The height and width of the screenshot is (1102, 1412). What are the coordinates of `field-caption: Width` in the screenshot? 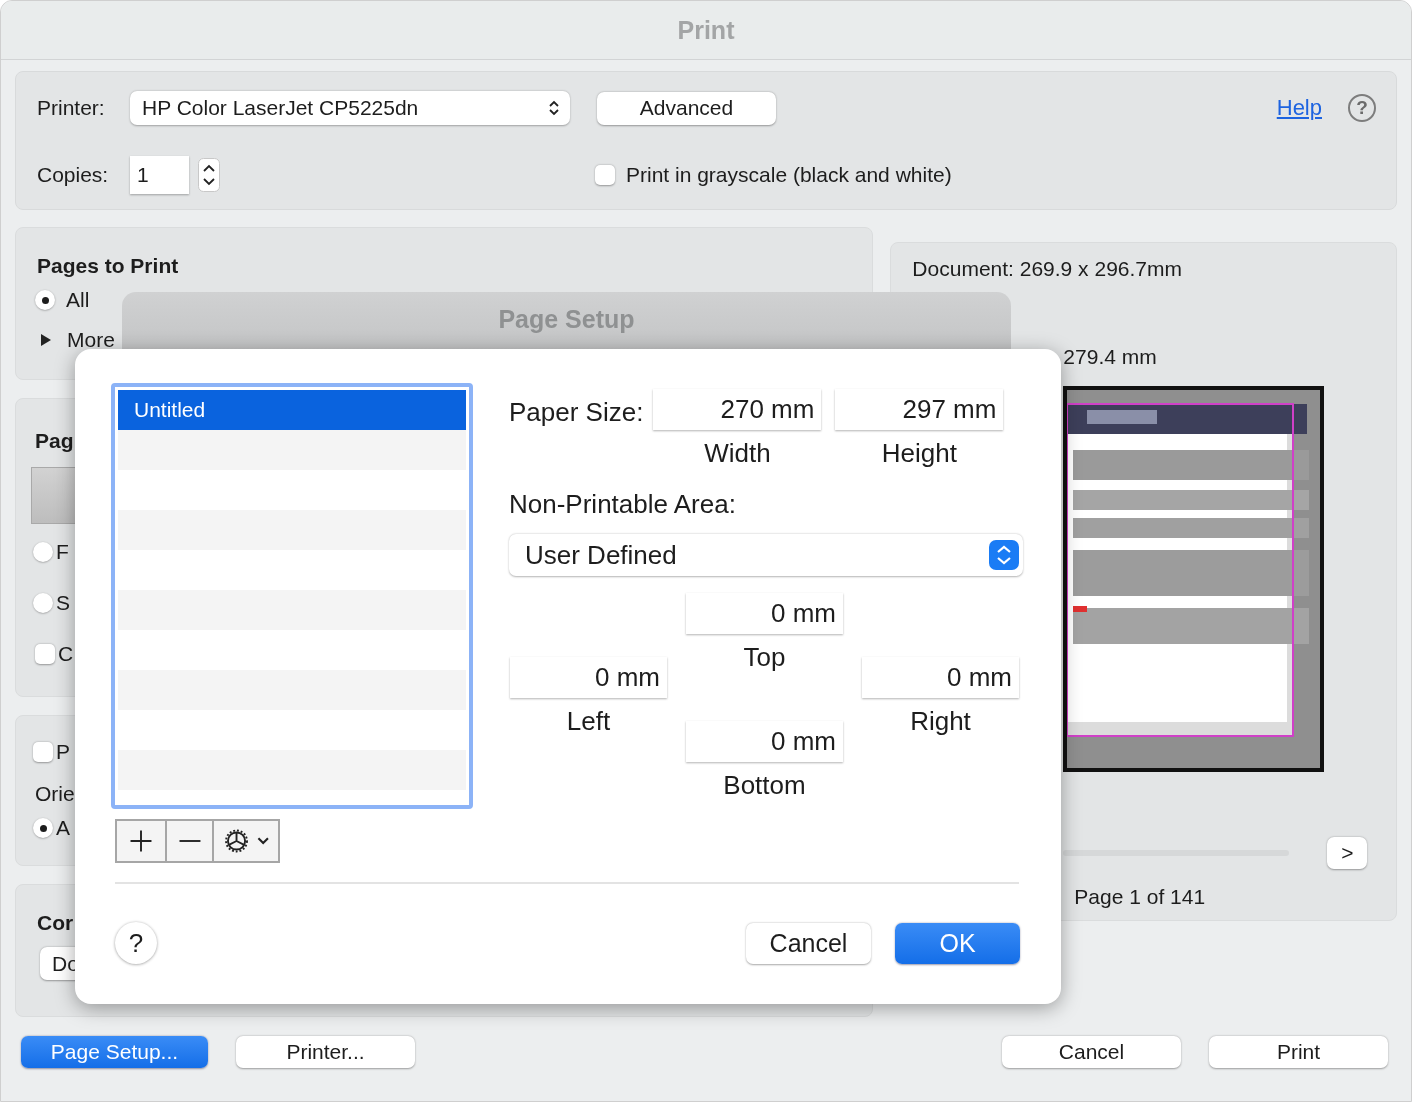 It's located at (737, 453).